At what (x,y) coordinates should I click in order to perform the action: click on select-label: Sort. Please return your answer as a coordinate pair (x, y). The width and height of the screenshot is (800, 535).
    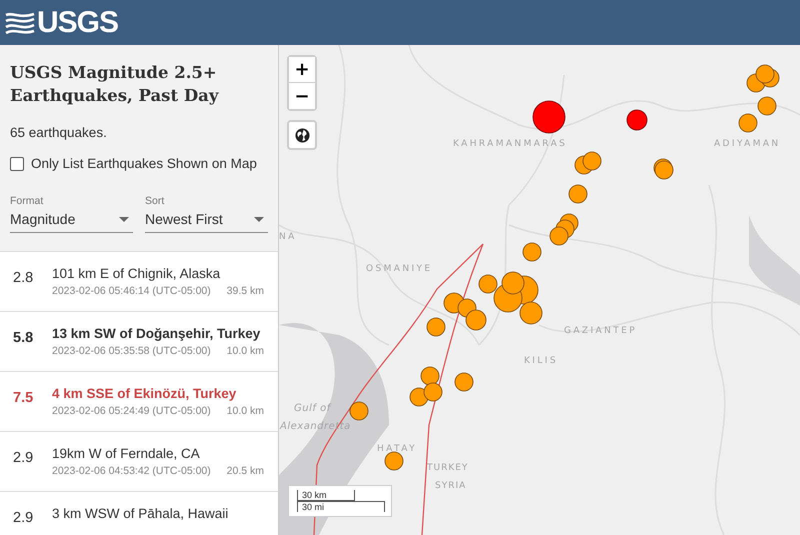
    Looking at the image, I should click on (155, 201).